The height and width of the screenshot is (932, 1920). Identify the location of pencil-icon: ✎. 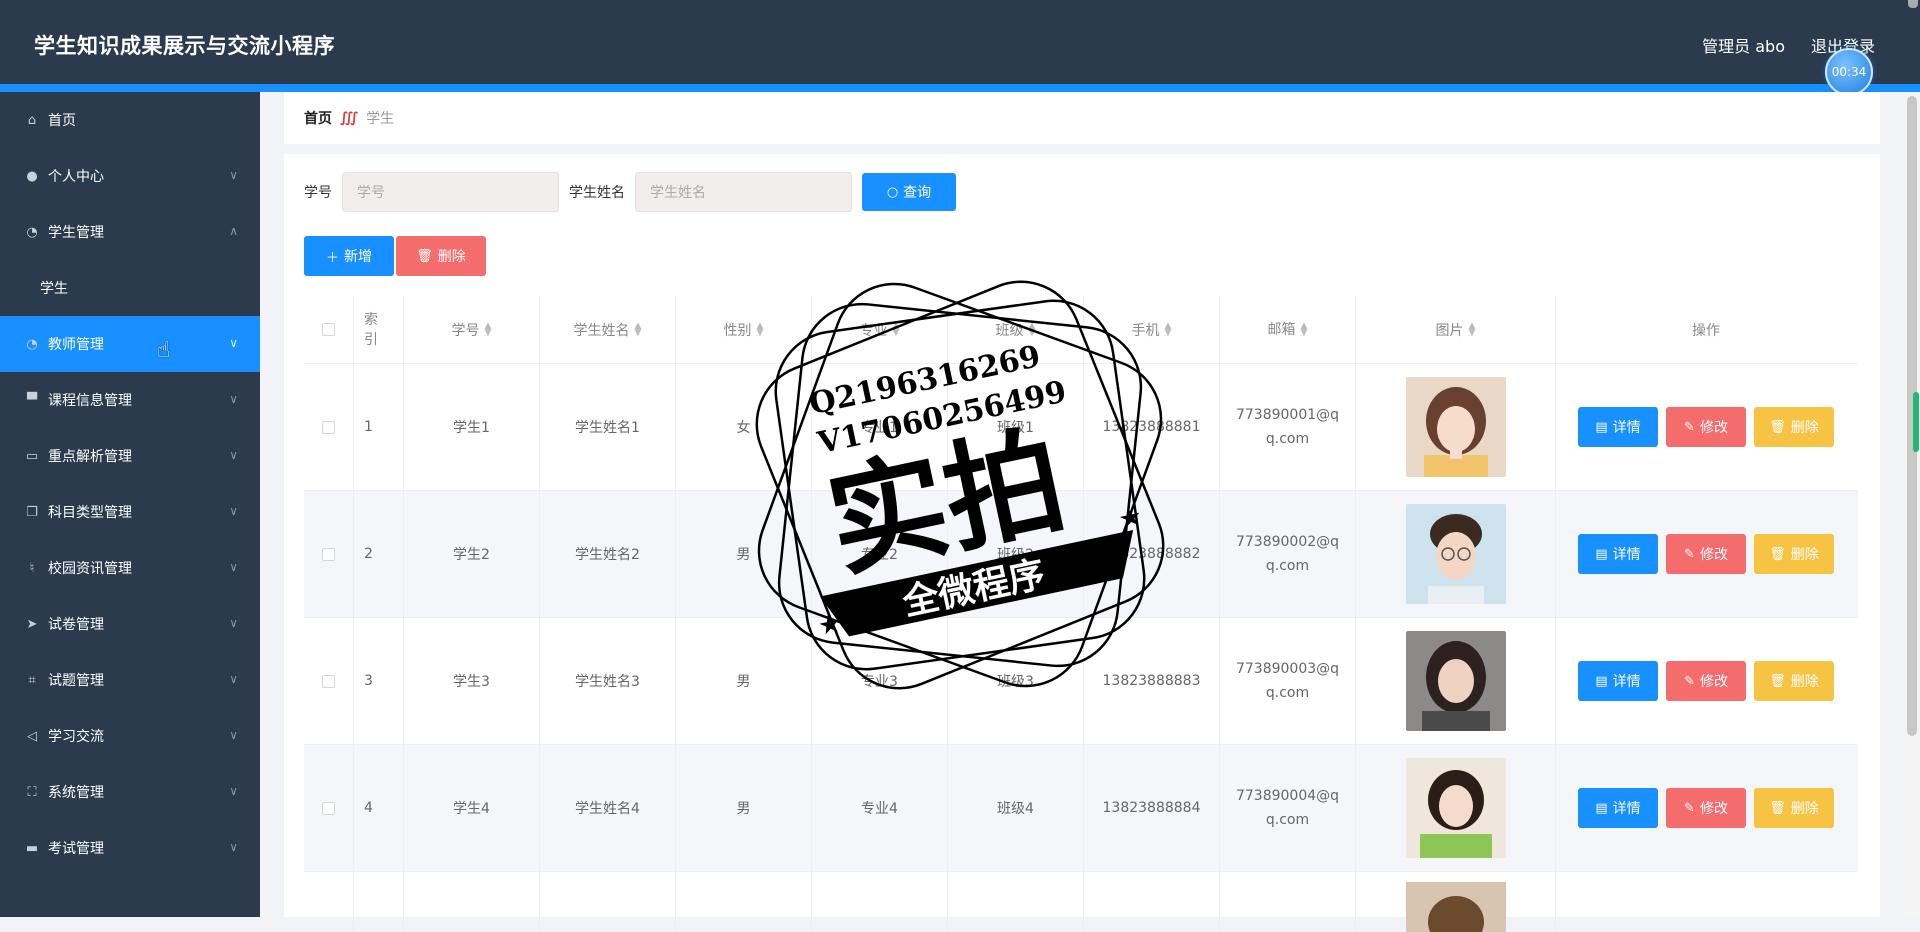
(1689, 427).